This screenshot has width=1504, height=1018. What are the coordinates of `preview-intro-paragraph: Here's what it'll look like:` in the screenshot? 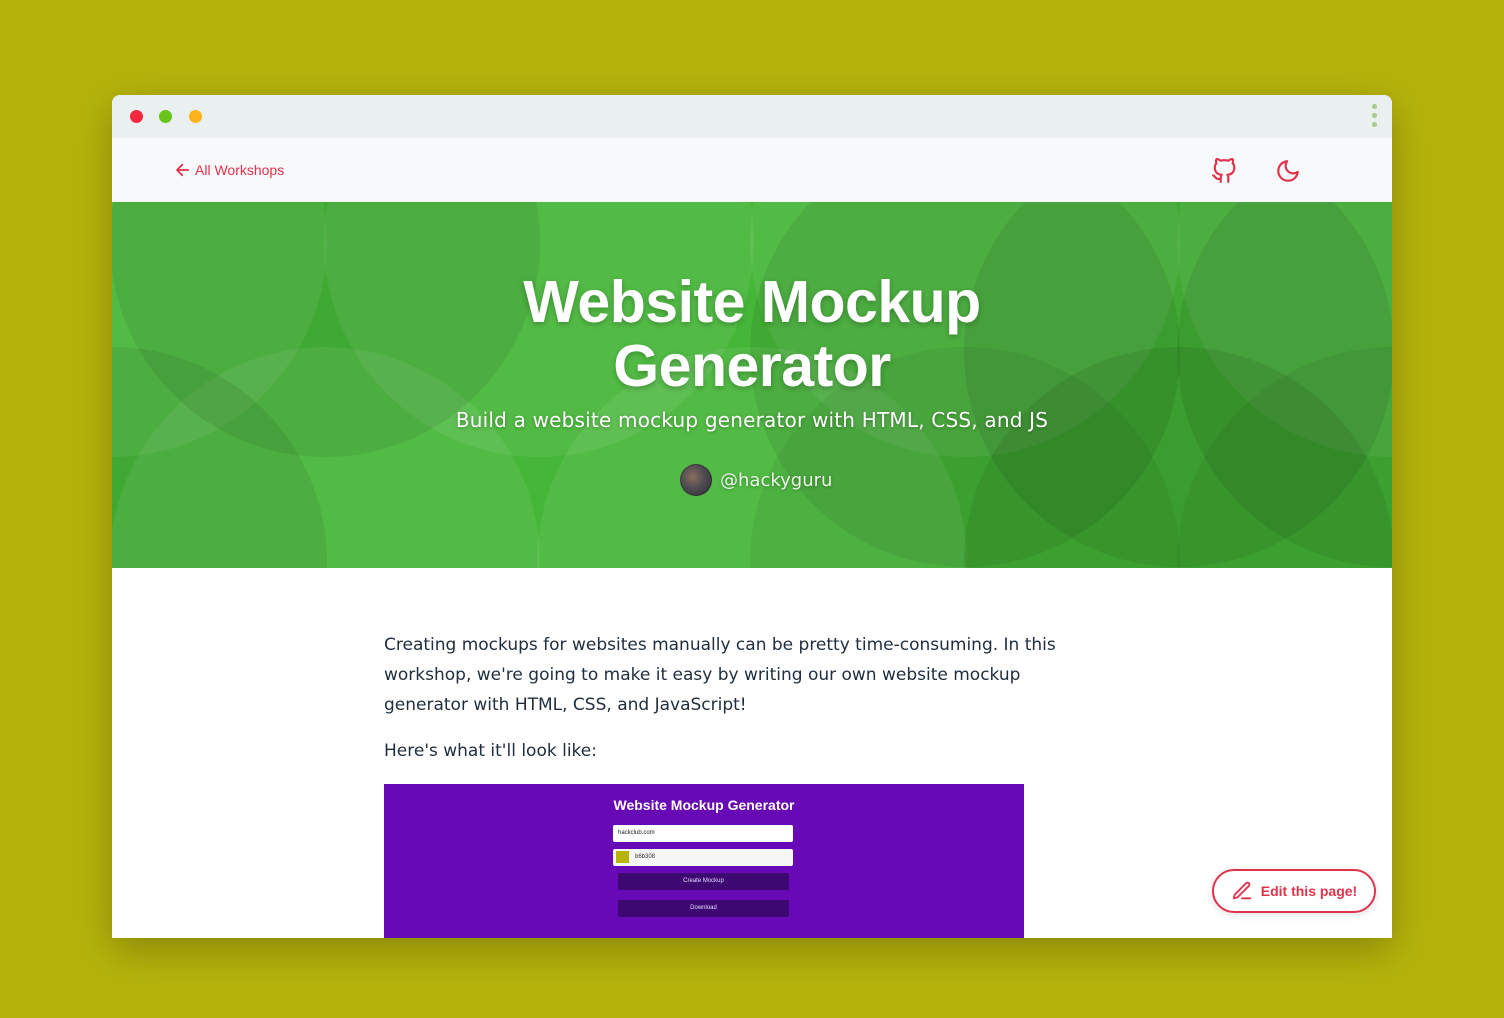 It's located at (490, 751).